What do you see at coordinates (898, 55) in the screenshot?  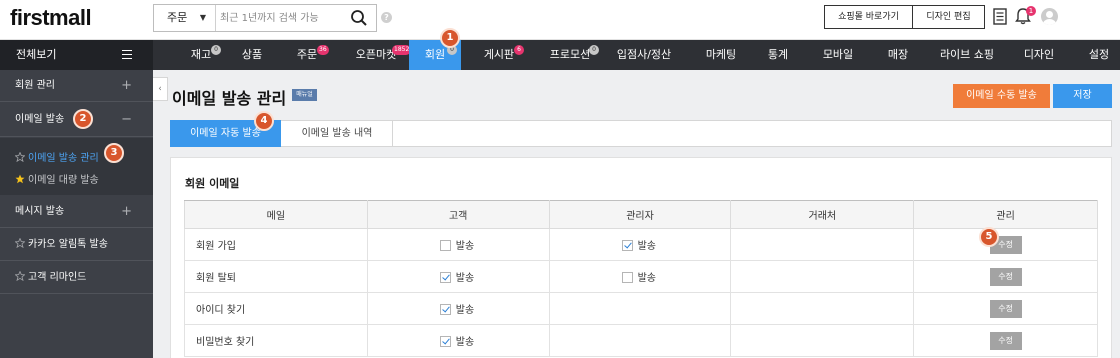 I see `nav-item-store: 매장` at bounding box center [898, 55].